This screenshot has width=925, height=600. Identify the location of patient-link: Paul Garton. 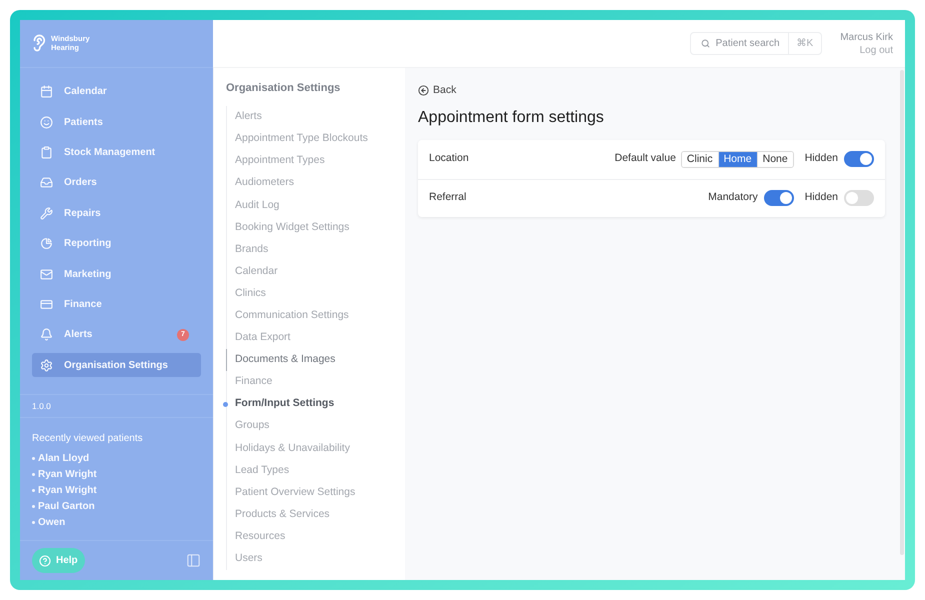
(116, 506).